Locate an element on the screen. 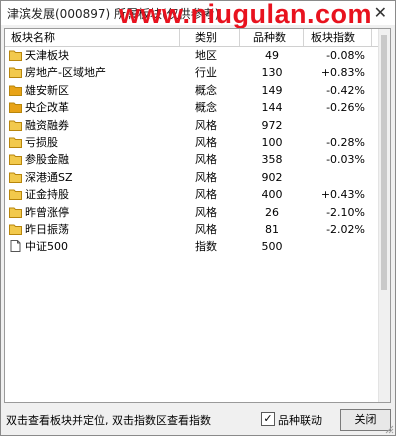 Image resolution: width=396 pixels, height=436 pixels. row-name: 央企改革 is located at coordinates (47, 108).